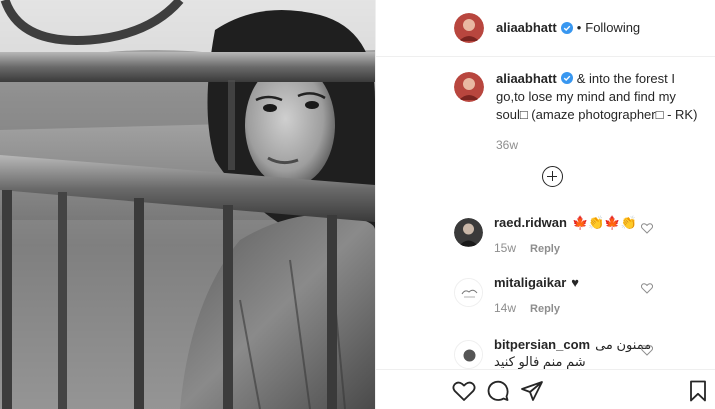 The height and width of the screenshot is (409, 715). Describe the element at coordinates (526, 27) in the screenshot. I see `author-username: aliaabhatt` at that location.